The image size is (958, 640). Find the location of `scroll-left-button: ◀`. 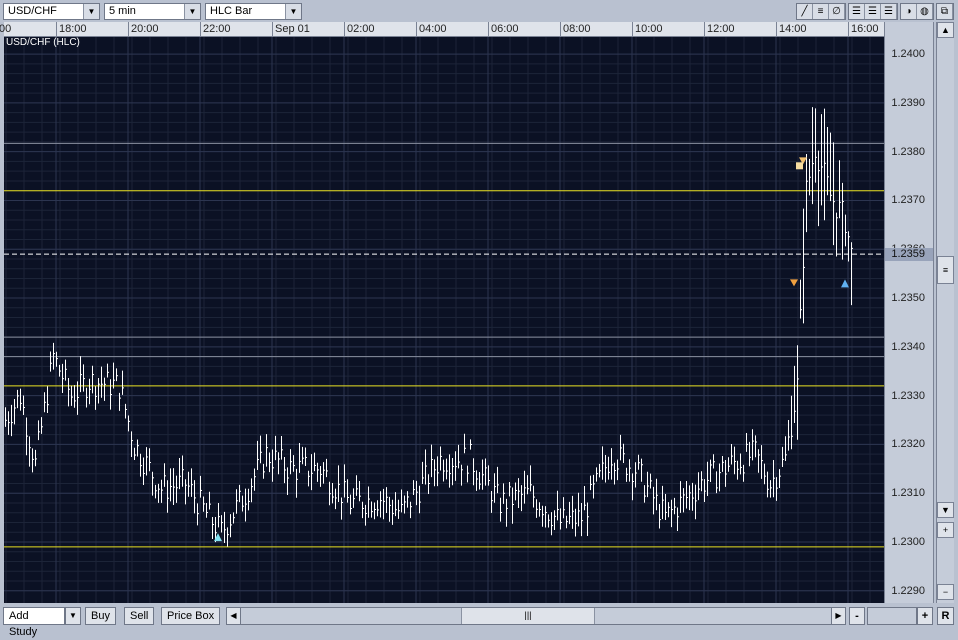

scroll-left-button: ◀ is located at coordinates (234, 616).